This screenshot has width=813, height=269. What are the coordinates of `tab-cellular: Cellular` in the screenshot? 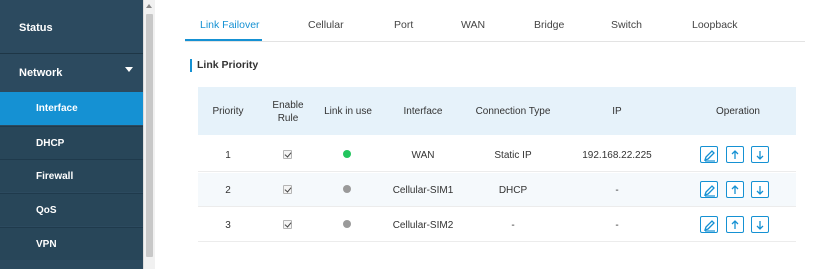 It's located at (326, 25).